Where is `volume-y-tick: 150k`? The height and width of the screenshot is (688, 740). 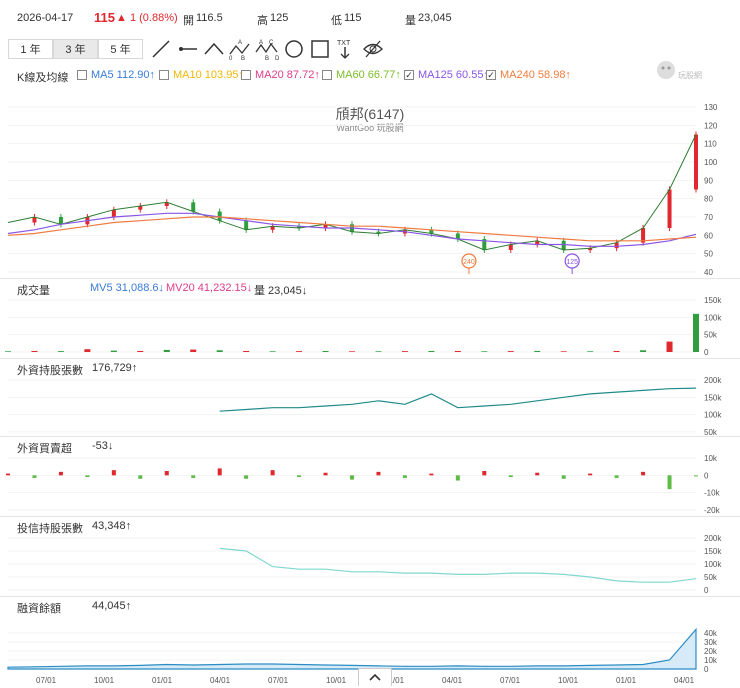 volume-y-tick: 150k is located at coordinates (713, 300).